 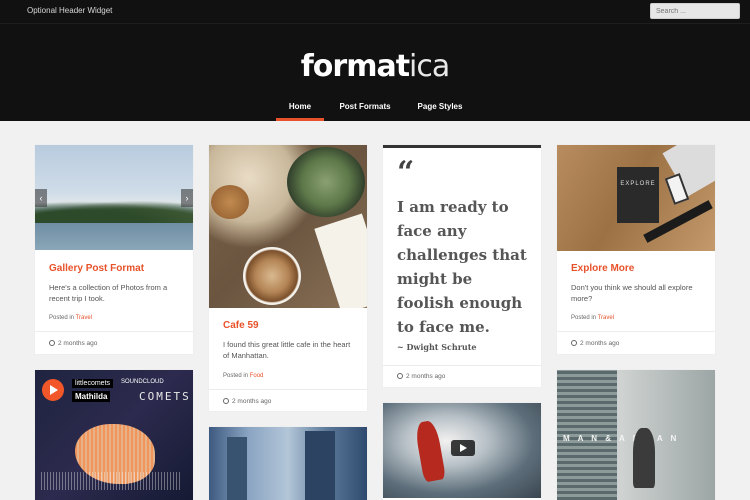 What do you see at coordinates (462, 146) in the screenshot?
I see `quote-top-border` at bounding box center [462, 146].